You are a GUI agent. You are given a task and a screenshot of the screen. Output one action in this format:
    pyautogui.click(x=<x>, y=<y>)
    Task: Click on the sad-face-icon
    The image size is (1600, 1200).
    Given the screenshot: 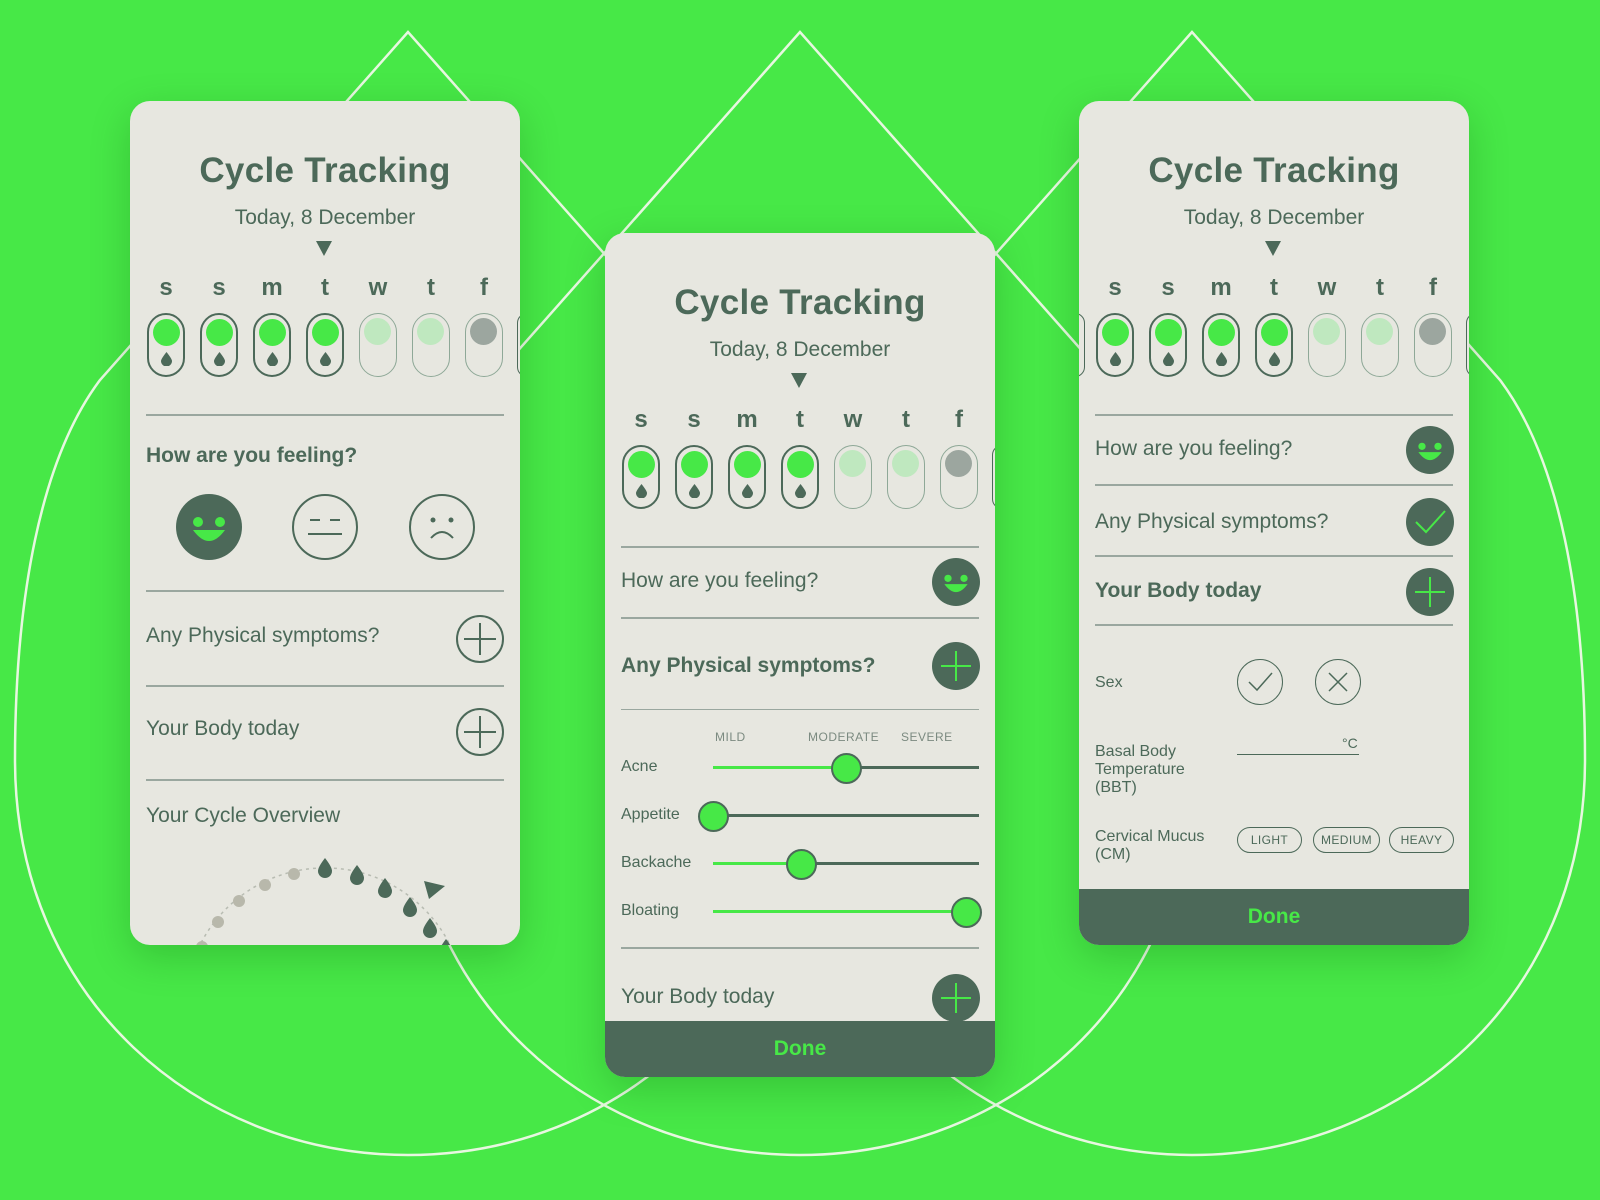 What is the action you would take?
    pyautogui.click(x=442, y=528)
    